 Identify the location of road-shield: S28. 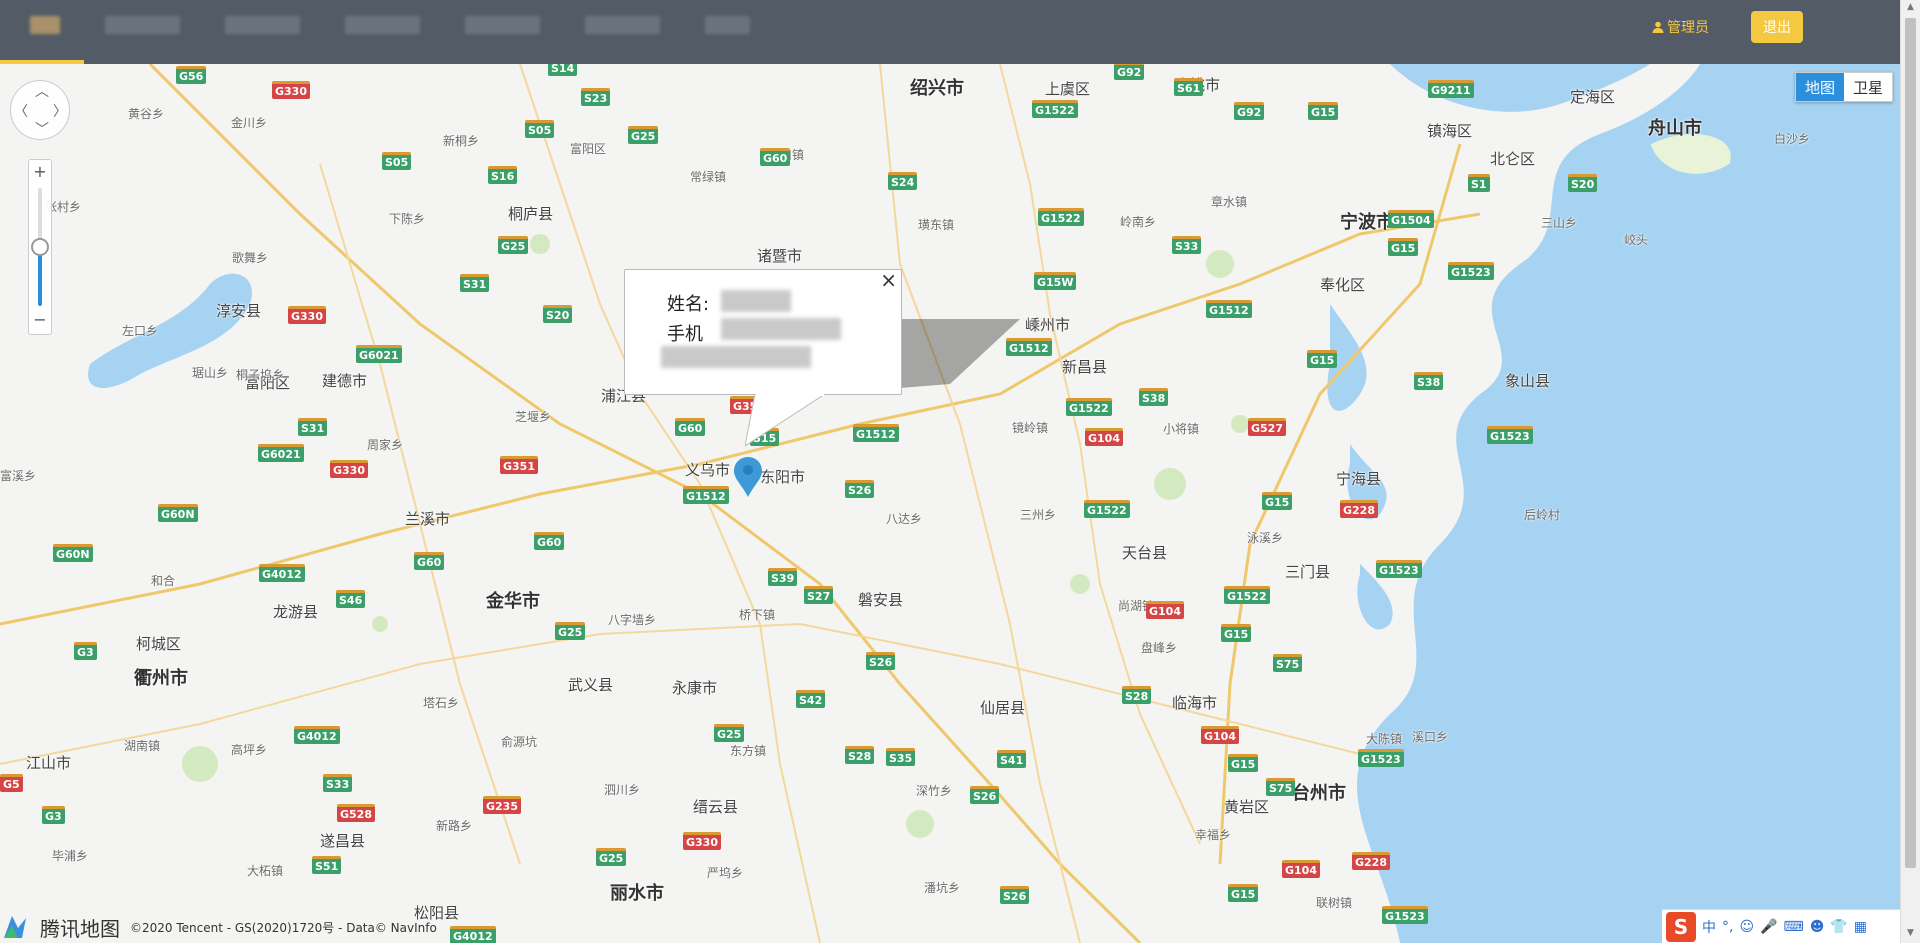
(860, 755).